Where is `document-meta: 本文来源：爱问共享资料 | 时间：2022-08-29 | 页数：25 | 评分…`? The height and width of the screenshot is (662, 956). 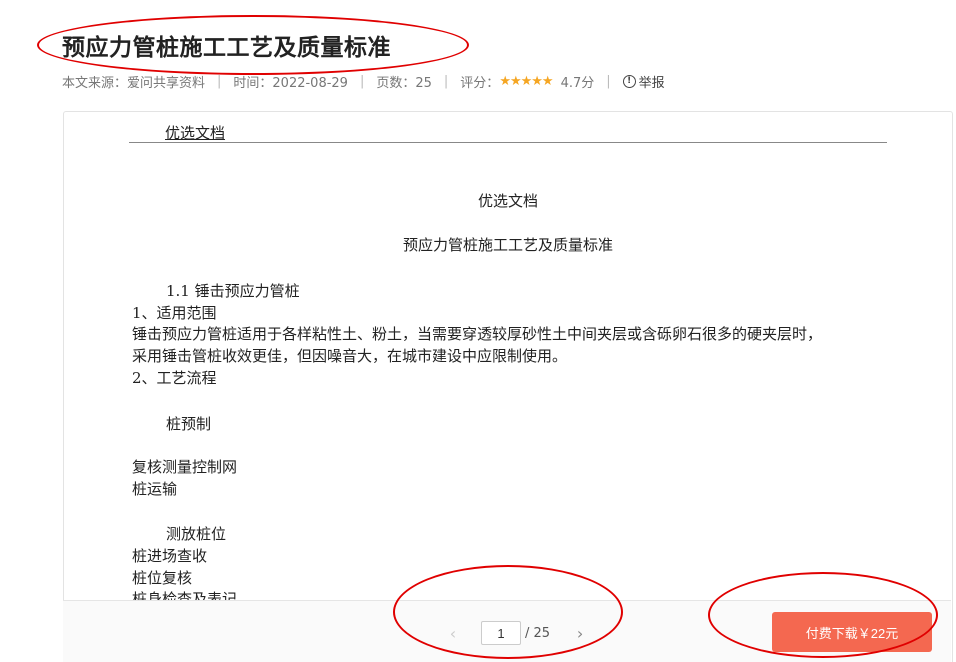
document-meta: 本文来源：爱问共享资料 | 时间：2022-08-29 | 页数：25 | 评分… is located at coordinates (363, 81).